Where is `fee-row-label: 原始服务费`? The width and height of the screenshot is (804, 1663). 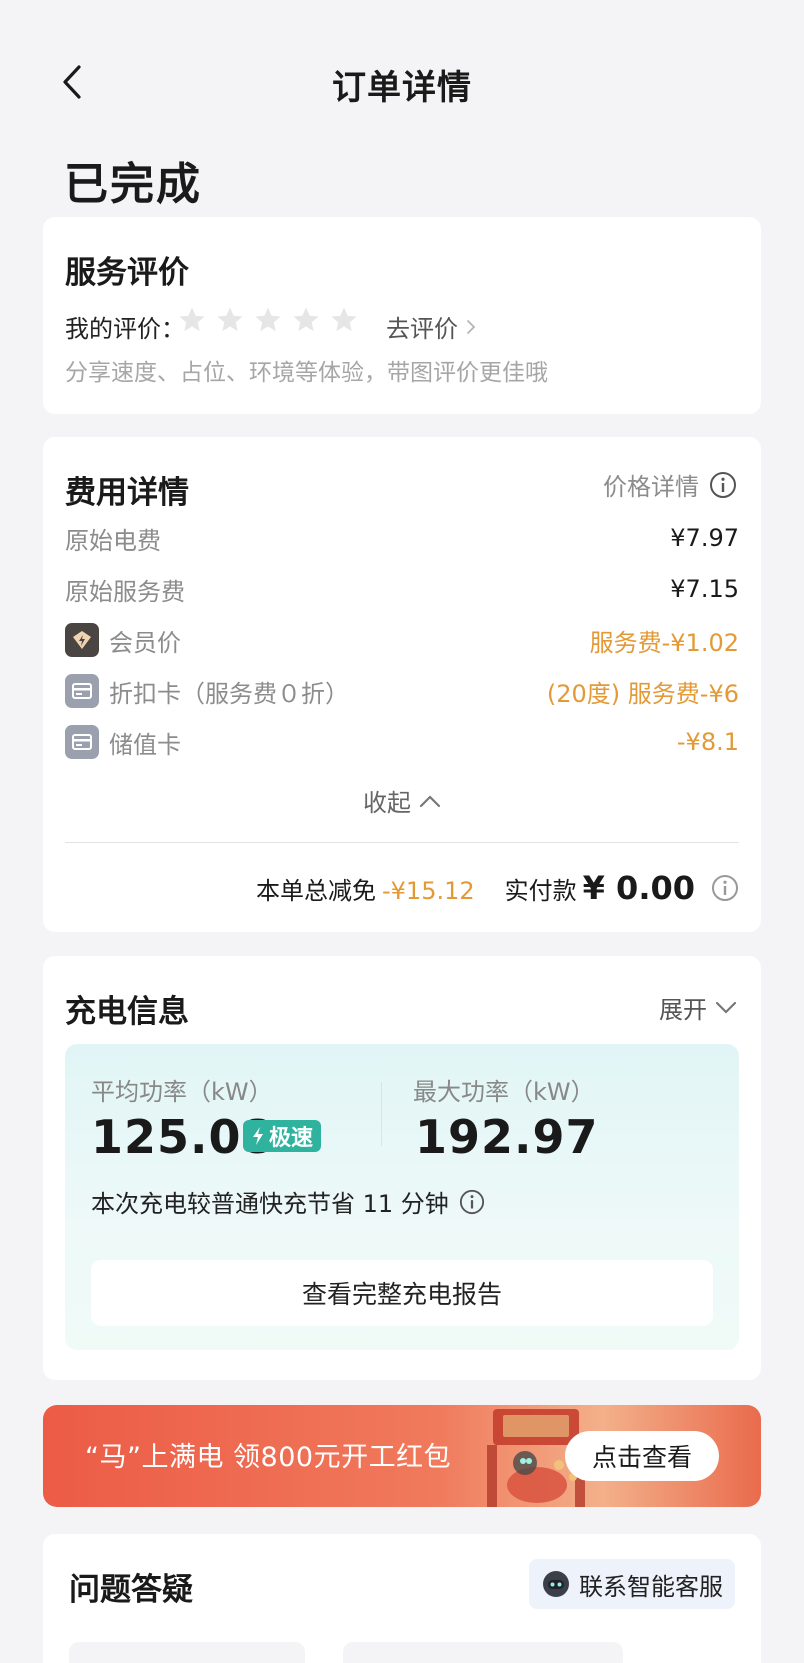
fee-row-label: 原始服务费 is located at coordinates (125, 591).